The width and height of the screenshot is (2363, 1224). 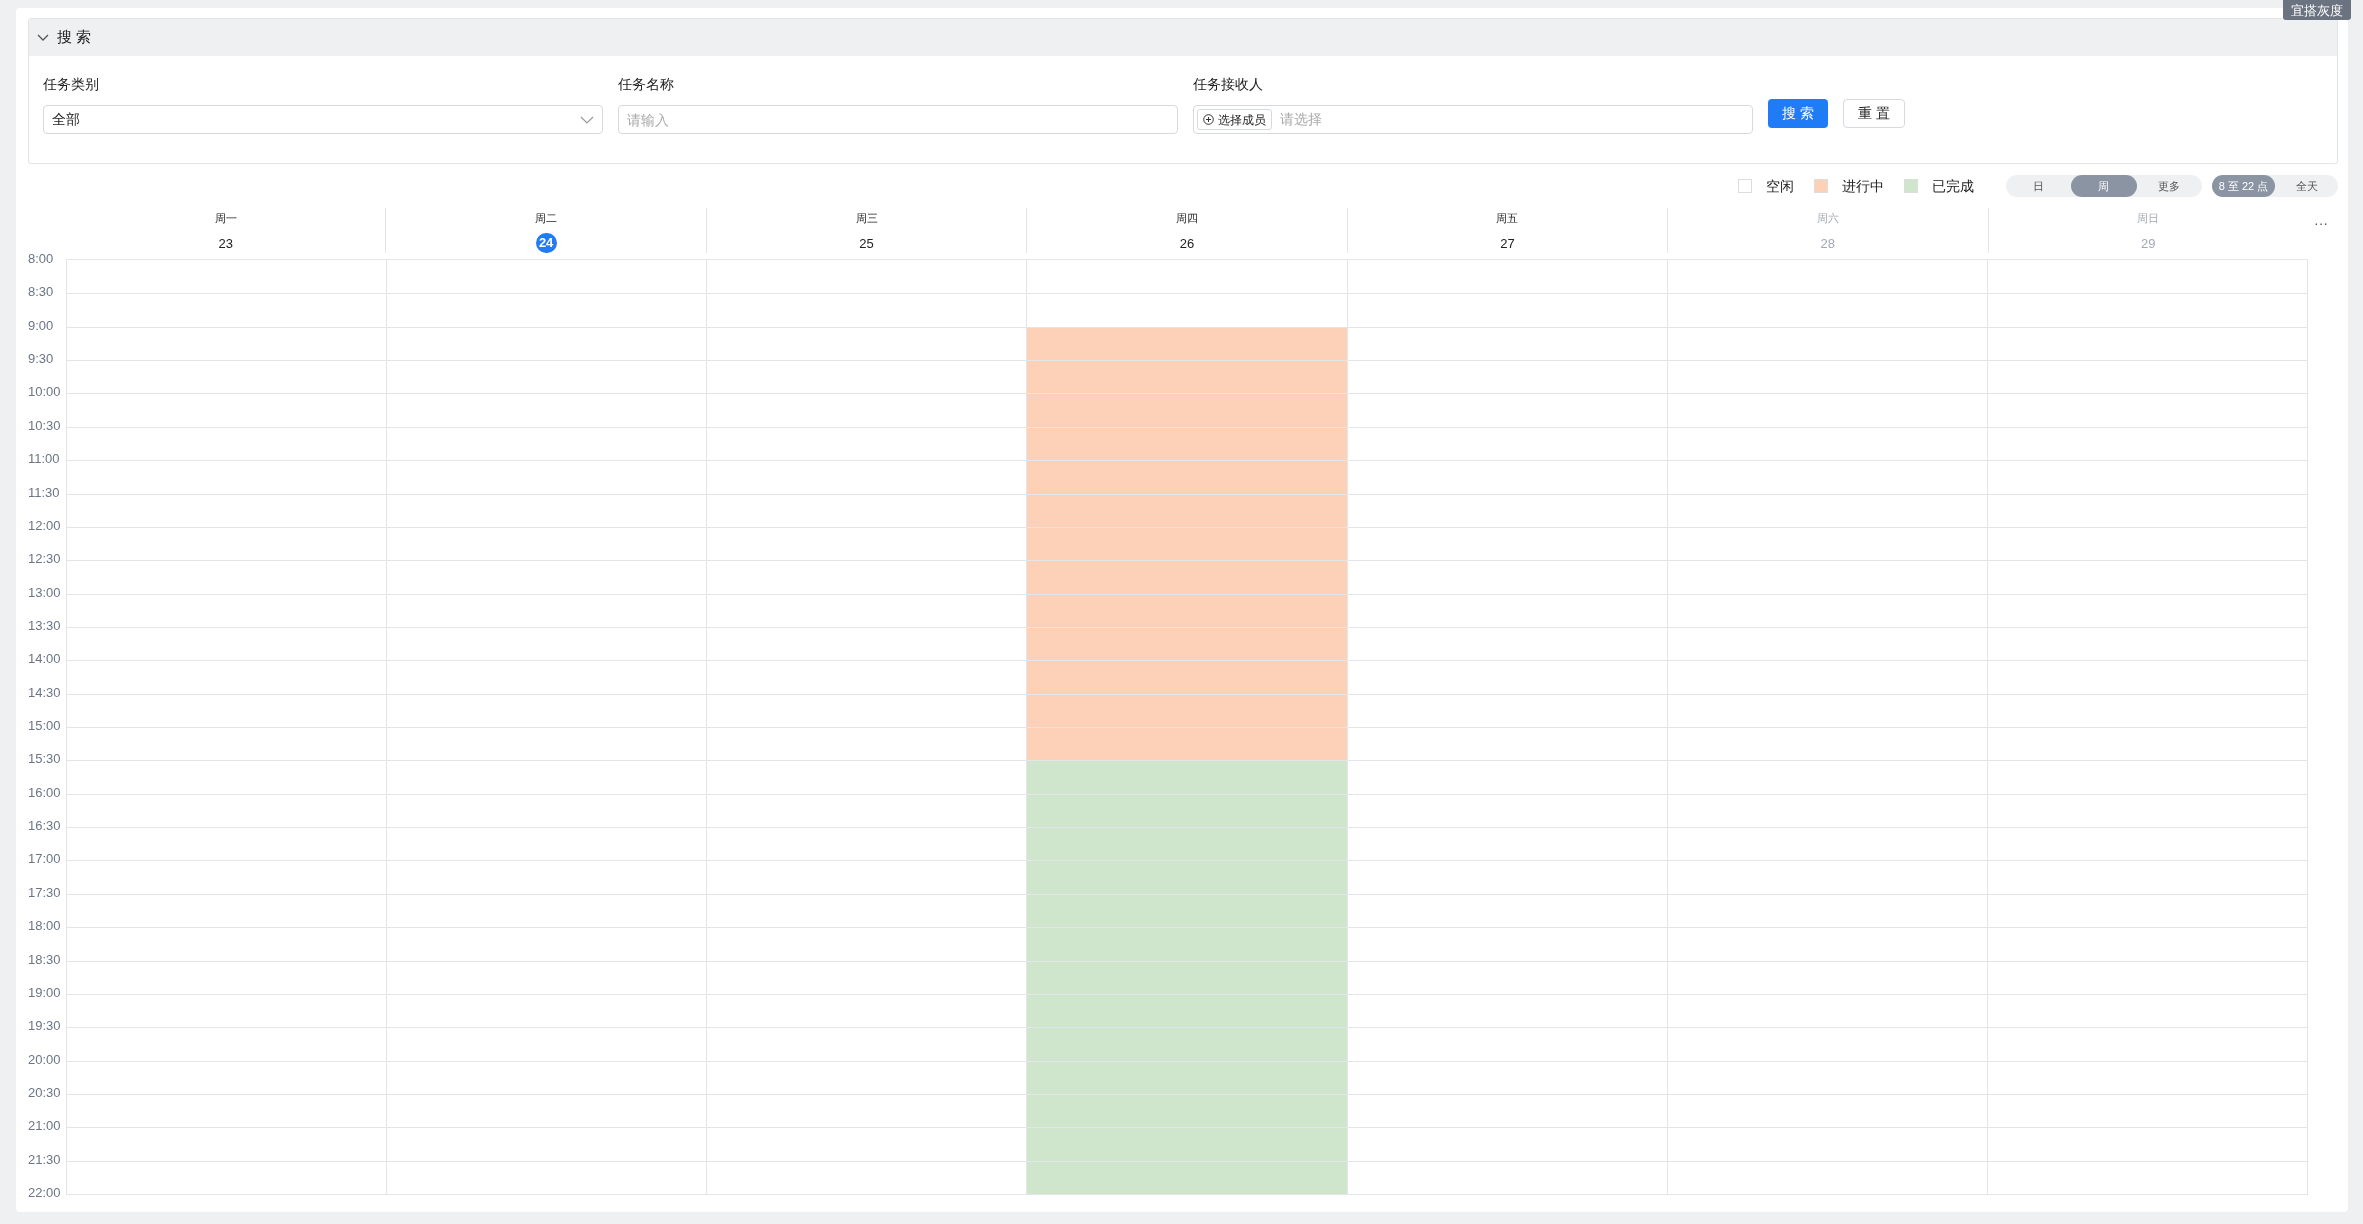 What do you see at coordinates (44, 1059) in the screenshot?
I see `time-label: 20:00` at bounding box center [44, 1059].